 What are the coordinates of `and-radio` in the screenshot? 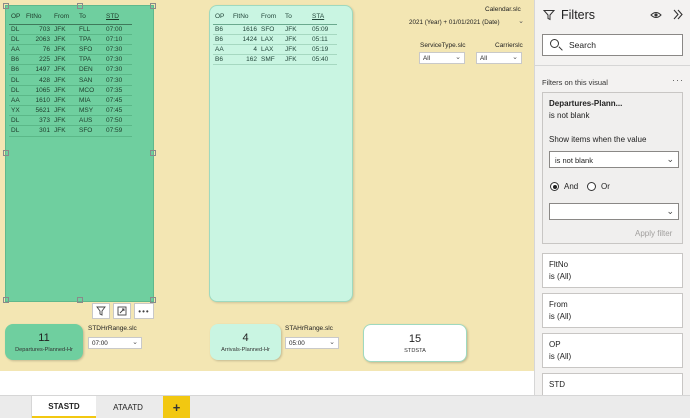 It's located at (554, 186).